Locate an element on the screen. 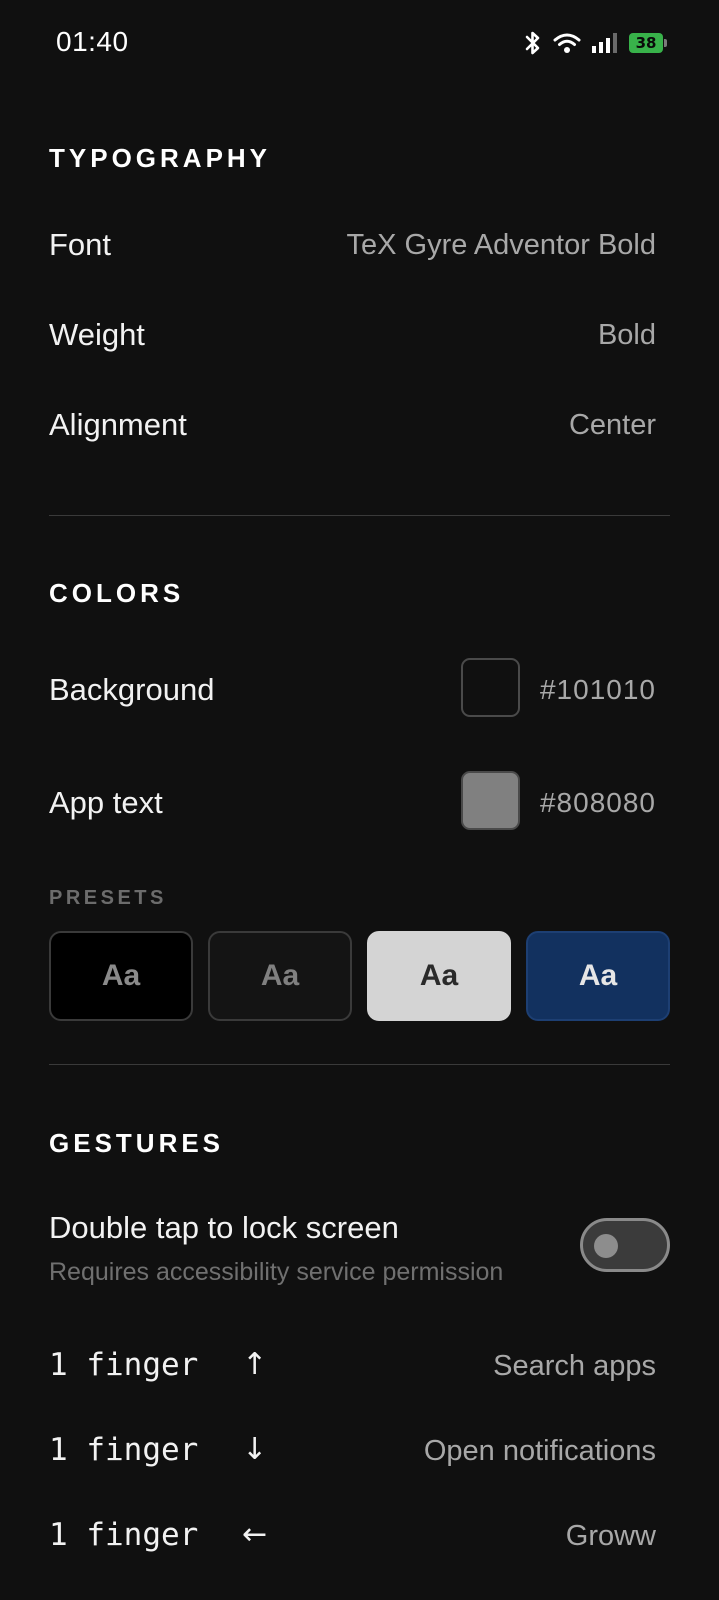 The width and height of the screenshot is (719, 1600). battery-icon: 38 is located at coordinates (648, 43).